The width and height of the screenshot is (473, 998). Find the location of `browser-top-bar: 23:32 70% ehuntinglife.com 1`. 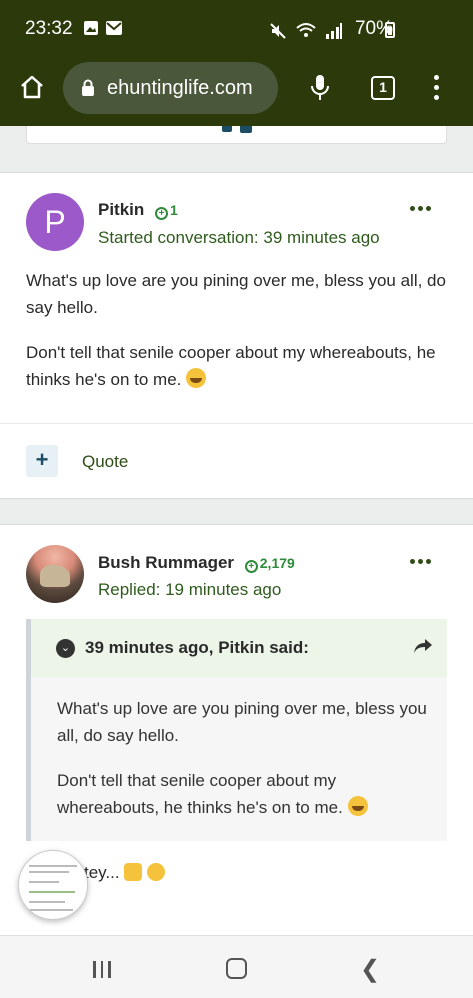

browser-top-bar: 23:32 70% ehuntinglife.com 1 is located at coordinates (236, 63).